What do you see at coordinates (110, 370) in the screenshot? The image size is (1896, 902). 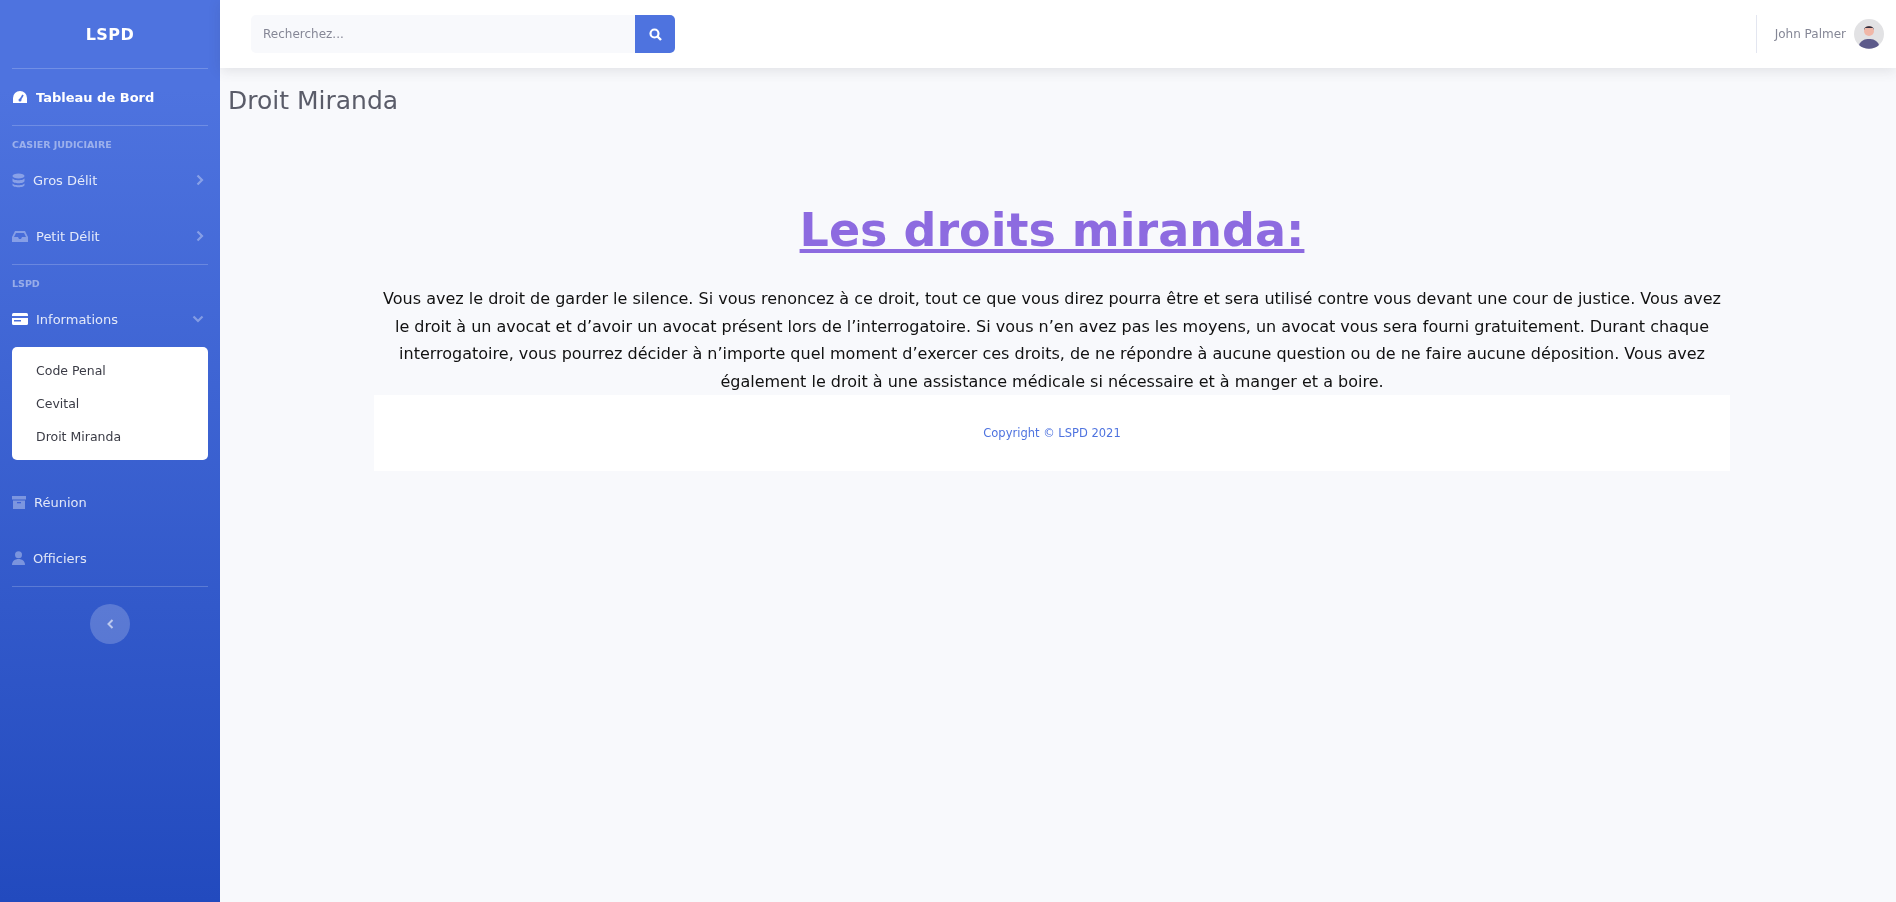 I see `submenu-item: Code Penal` at bounding box center [110, 370].